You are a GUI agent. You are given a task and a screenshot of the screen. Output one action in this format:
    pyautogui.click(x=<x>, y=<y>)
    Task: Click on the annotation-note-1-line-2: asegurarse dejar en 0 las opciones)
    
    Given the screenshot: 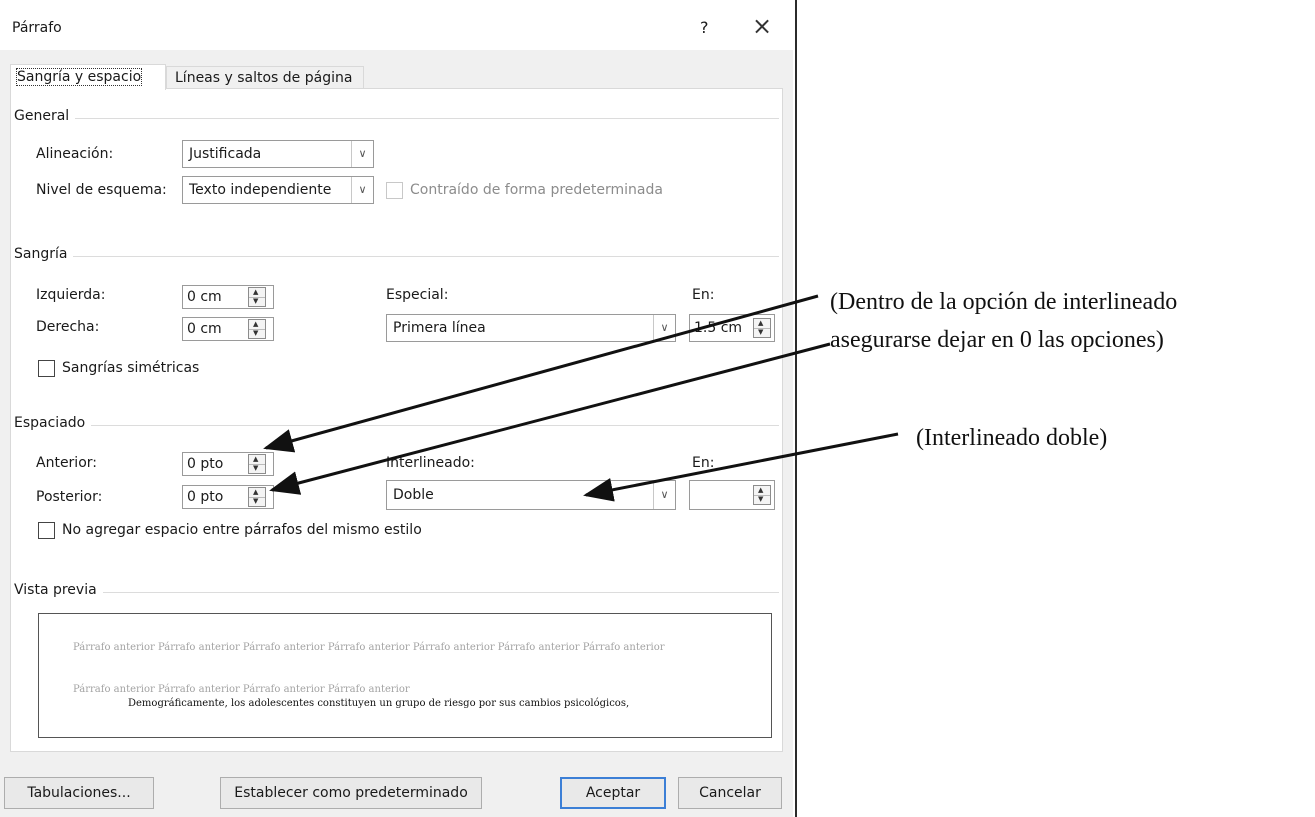 What is the action you would take?
    pyautogui.click(x=997, y=340)
    